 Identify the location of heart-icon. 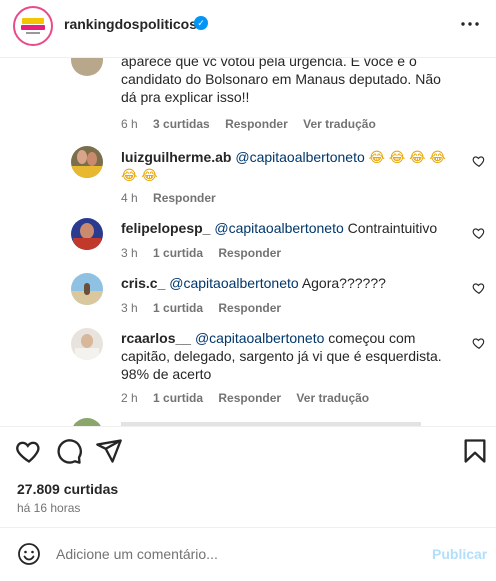
(29, 451).